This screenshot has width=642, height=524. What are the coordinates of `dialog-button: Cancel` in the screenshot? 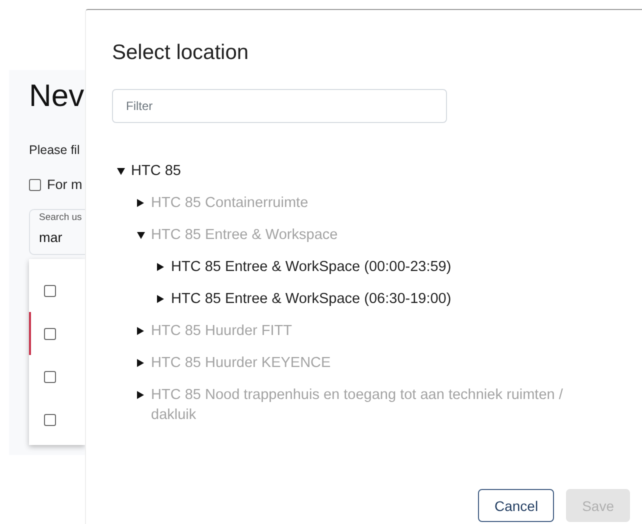 It's located at (516, 505).